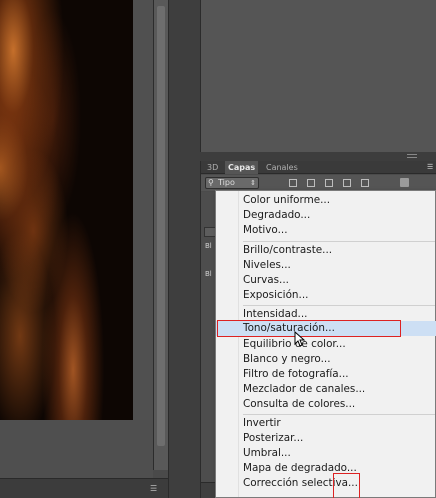  I want to click on canvas-vertical-scrollbar, so click(160, 235).